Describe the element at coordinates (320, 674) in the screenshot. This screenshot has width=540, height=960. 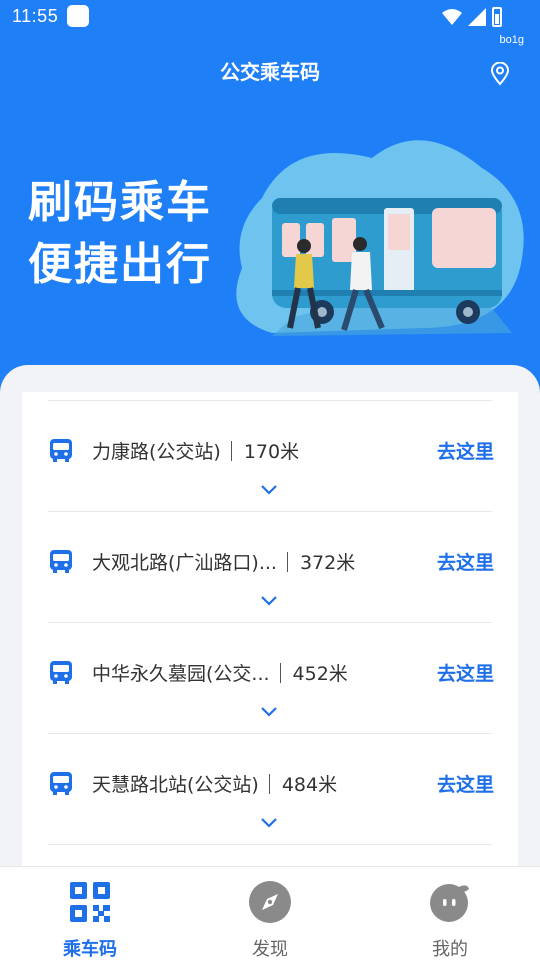
I see `station-distance: 452米` at that location.